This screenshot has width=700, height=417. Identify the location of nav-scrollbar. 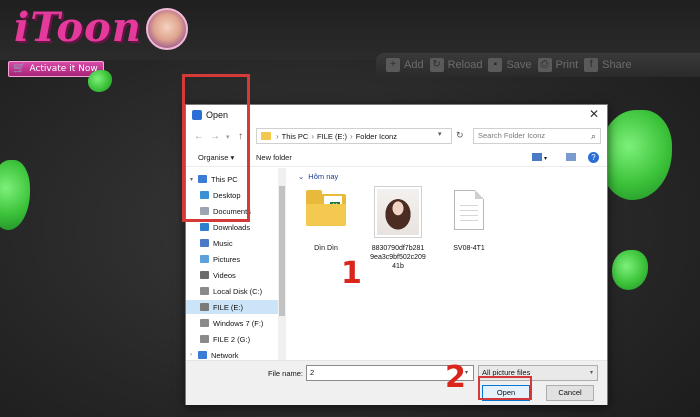
(282, 264).